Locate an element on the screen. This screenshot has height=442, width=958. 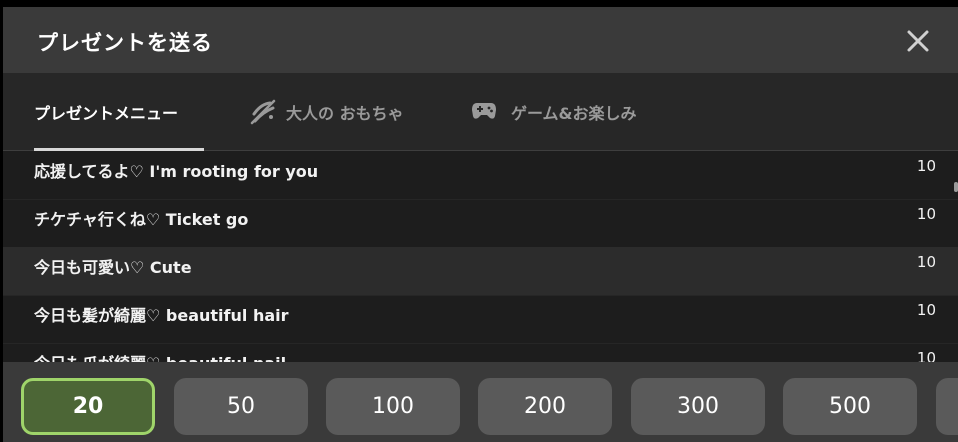
amount-button-300: 300 is located at coordinates (698, 406).